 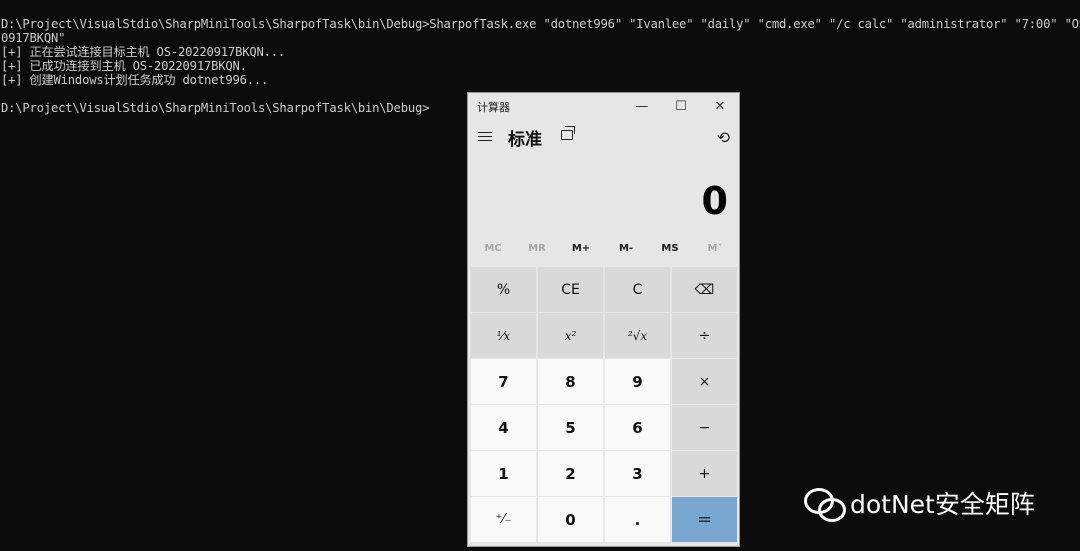 What do you see at coordinates (670, 248) in the screenshot?
I see `memory-store-button: MS` at bounding box center [670, 248].